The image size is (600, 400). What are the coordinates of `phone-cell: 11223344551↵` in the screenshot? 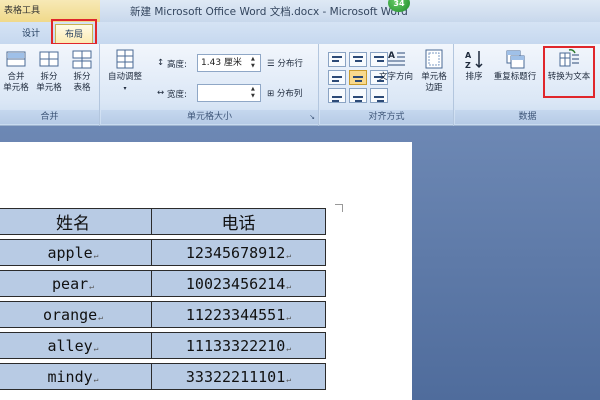 It's located at (239, 314).